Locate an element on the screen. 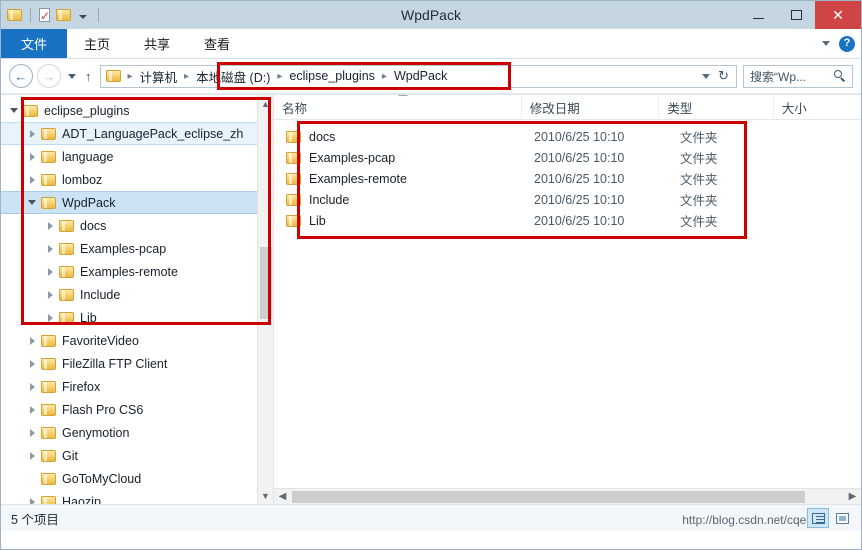  tree-item-include: Include is located at coordinates (137, 294).